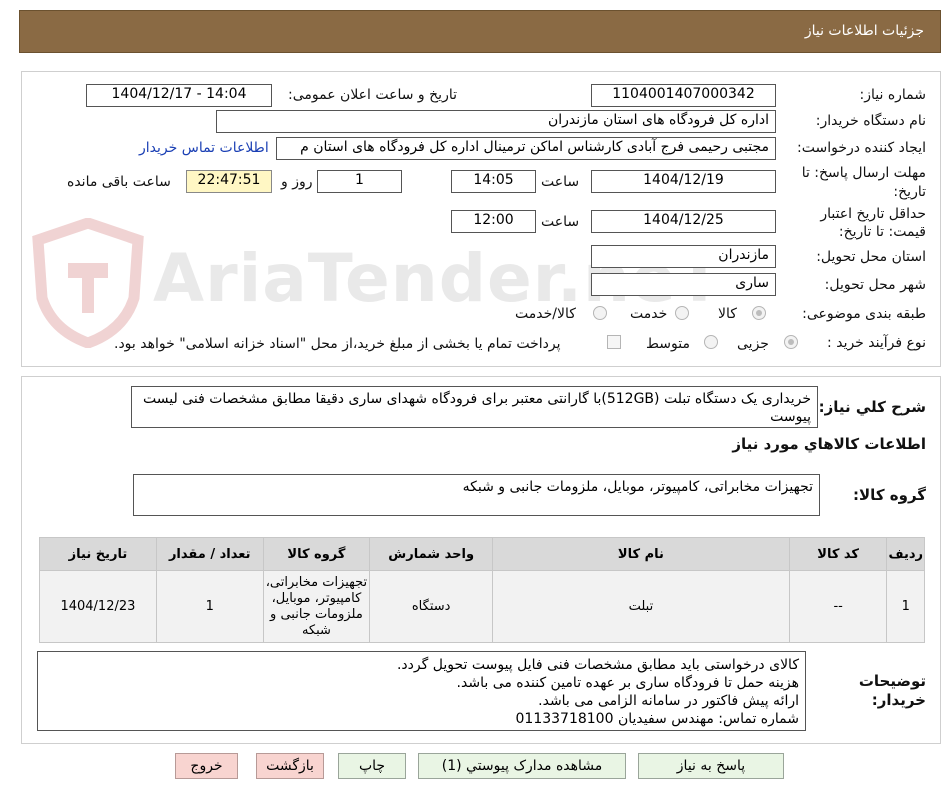 Image resolution: width=944 pixels, height=798 pixels. Describe the element at coordinates (204, 148) in the screenshot. I see `buyer-contact-link: اطلاعات تماس خریدار` at that location.